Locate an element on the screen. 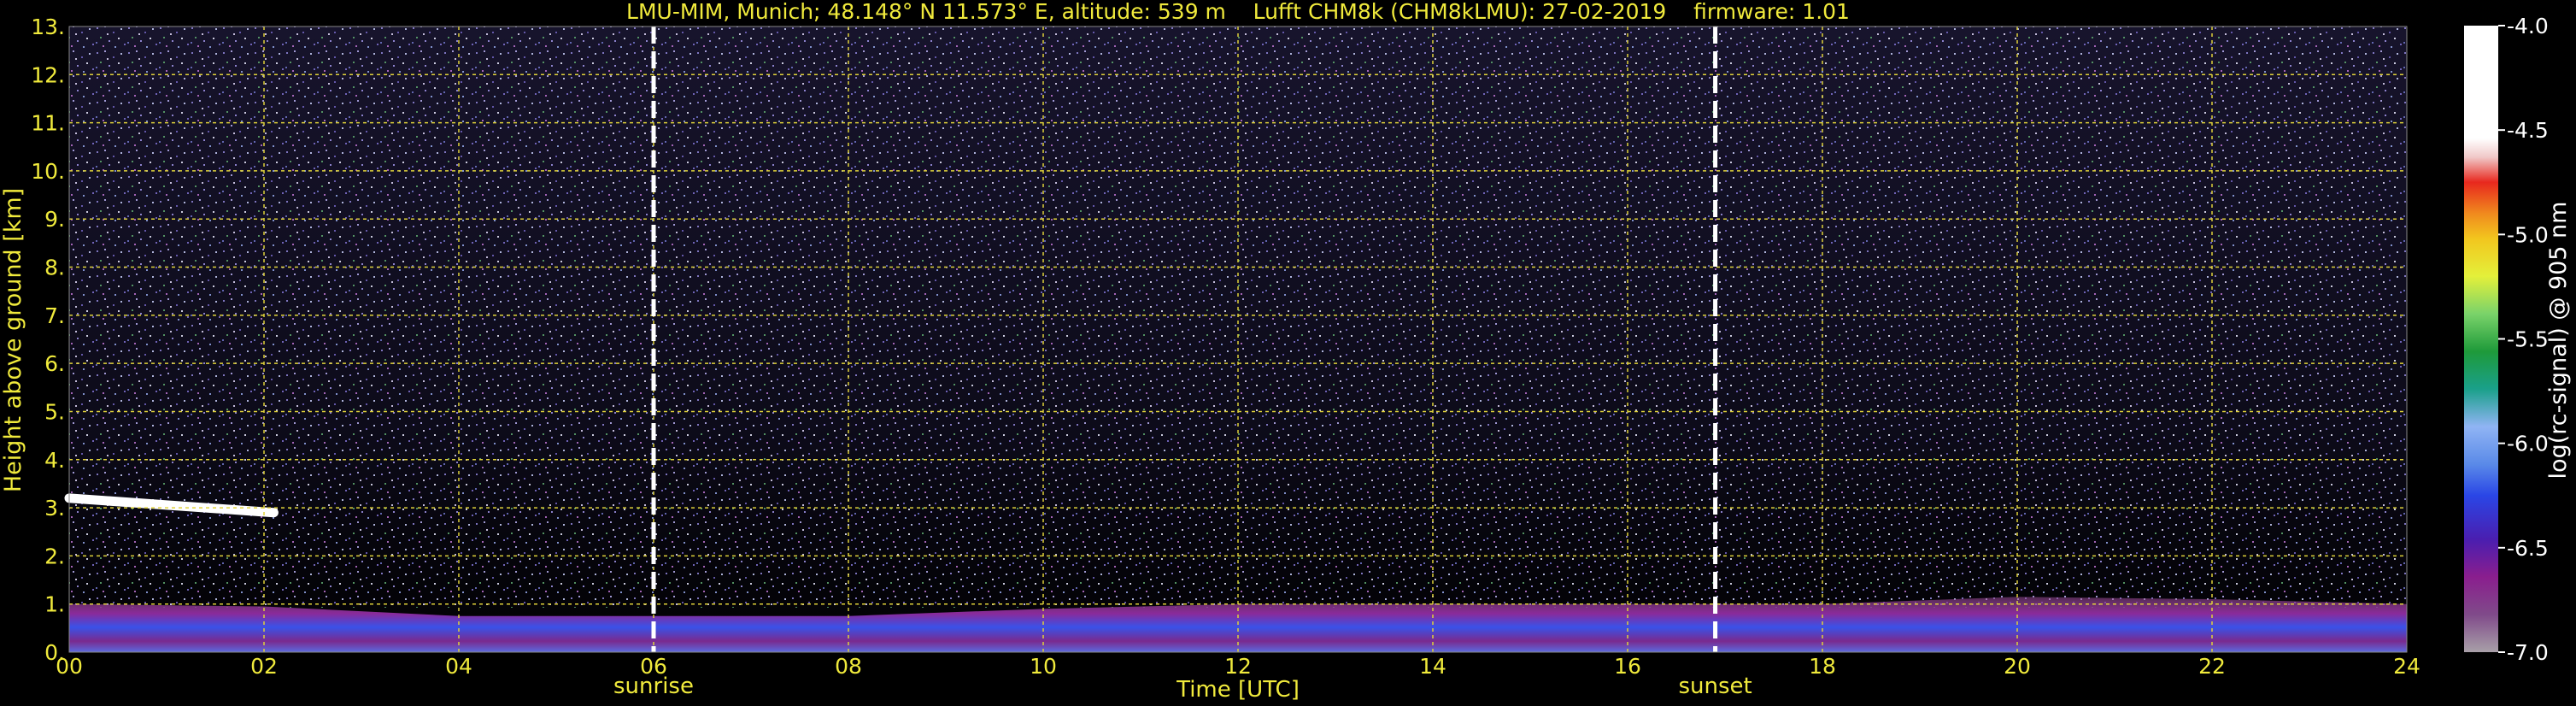  y-tick-label: 7. is located at coordinates (54, 315).